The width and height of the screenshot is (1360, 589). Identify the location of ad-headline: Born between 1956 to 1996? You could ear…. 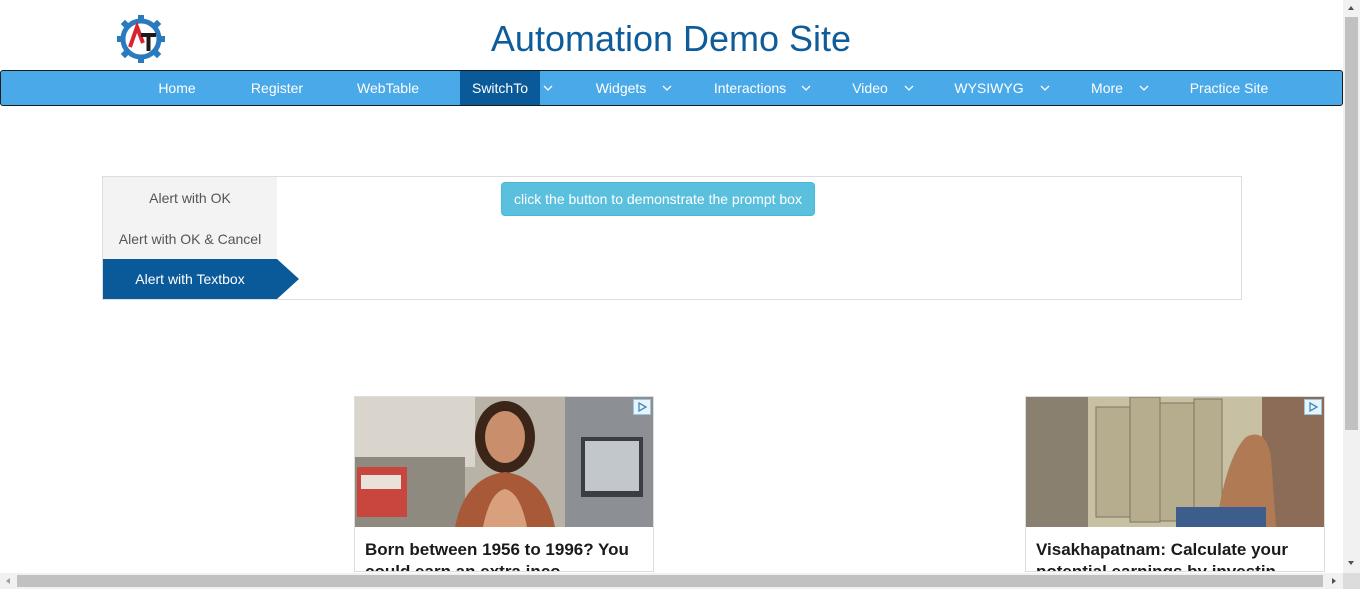
(505, 555).